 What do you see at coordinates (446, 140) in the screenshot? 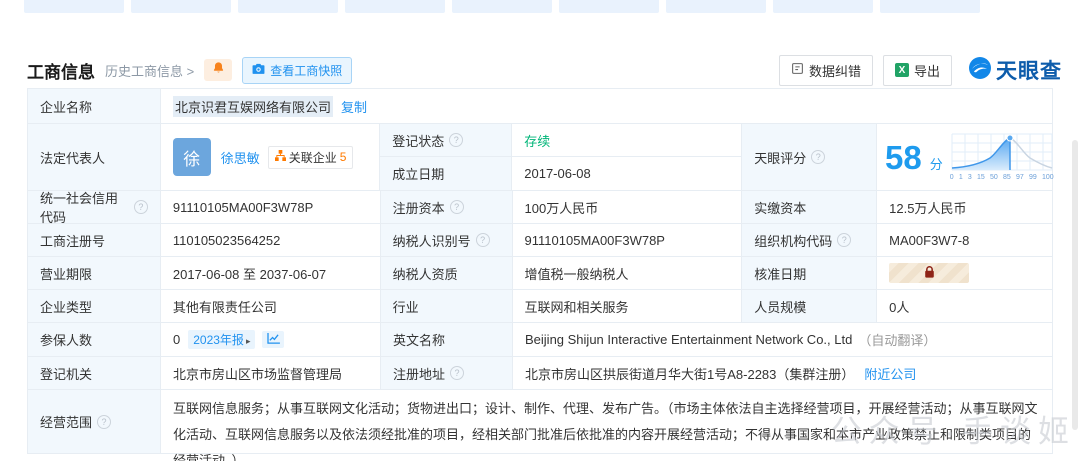
I see `reg-status-label-cell: 登记状态 ?` at bounding box center [446, 140].